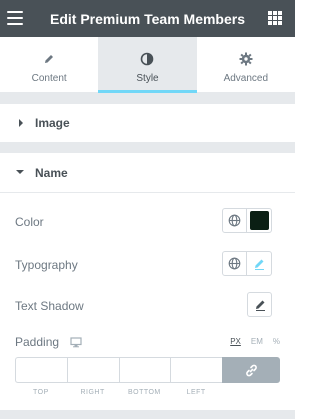  I want to click on typography-edit-button, so click(259, 263).